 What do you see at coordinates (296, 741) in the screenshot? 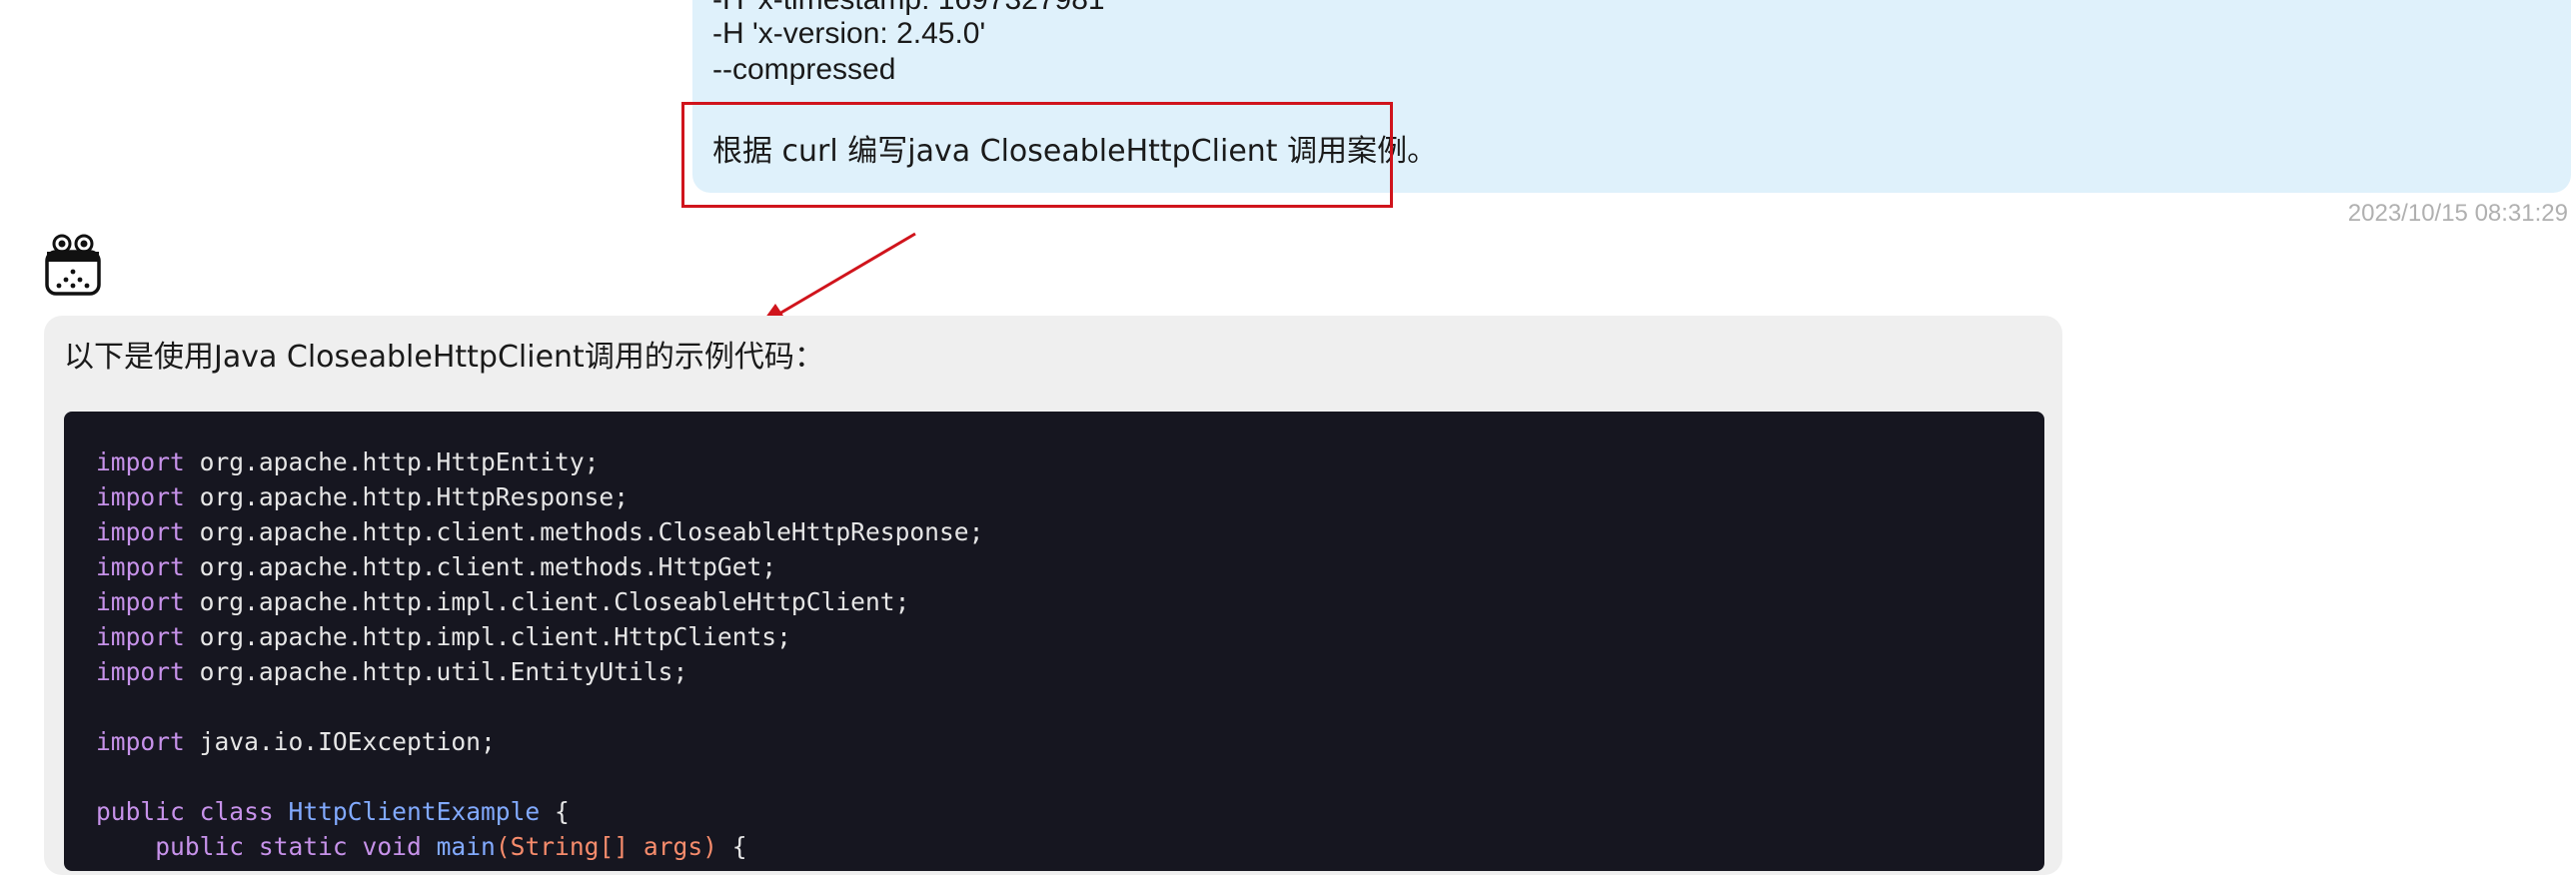
I see `code-line: import java.io.IOException;` at bounding box center [296, 741].